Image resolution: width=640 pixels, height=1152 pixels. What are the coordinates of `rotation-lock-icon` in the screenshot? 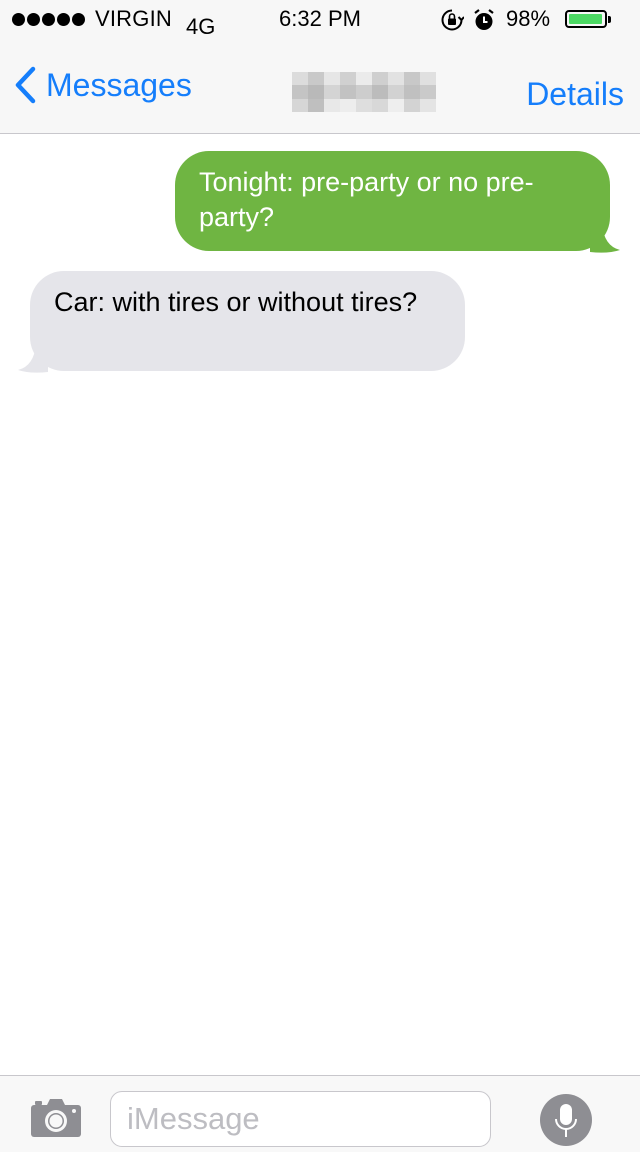 It's located at (452, 20).